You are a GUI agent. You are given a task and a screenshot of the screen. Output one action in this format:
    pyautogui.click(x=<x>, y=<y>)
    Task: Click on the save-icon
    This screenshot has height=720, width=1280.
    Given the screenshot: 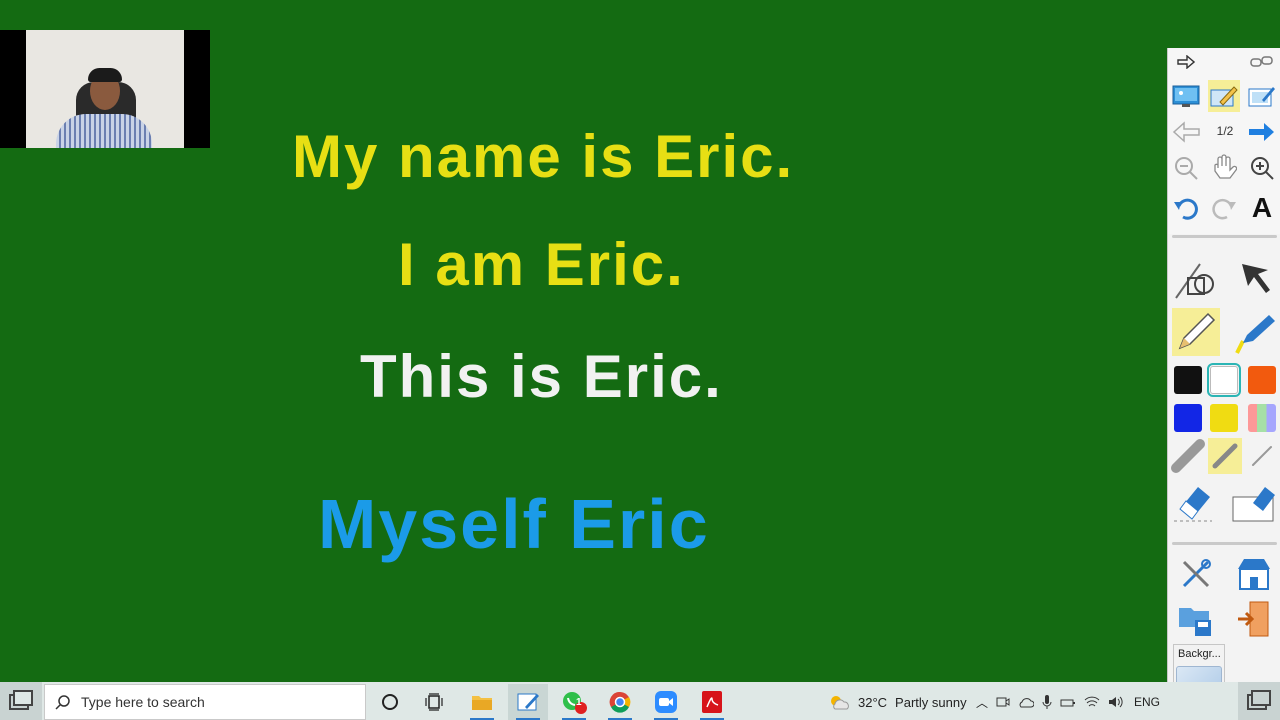 What is the action you would take?
    pyautogui.click(x=1195, y=622)
    